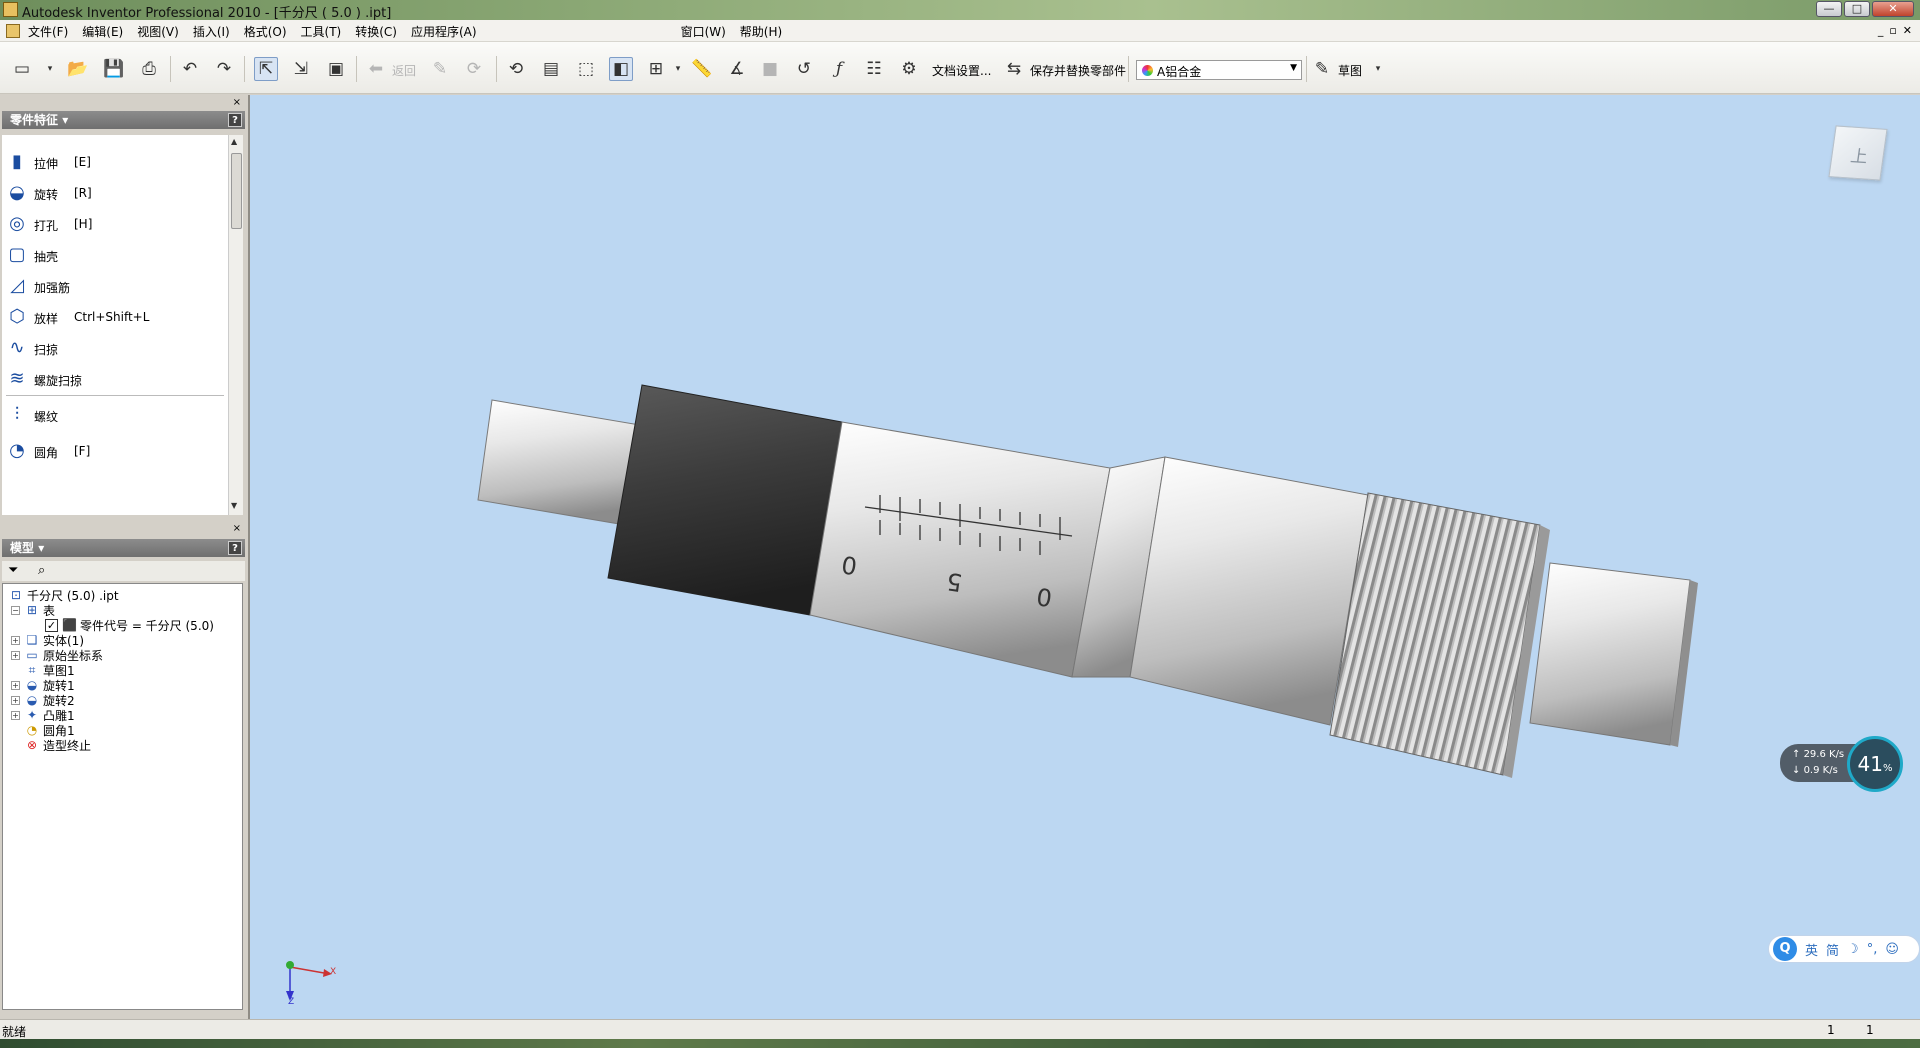 This screenshot has width=1920, height=1048. Describe the element at coordinates (114, 69) in the screenshot. I see `save-icon: 💾` at that location.